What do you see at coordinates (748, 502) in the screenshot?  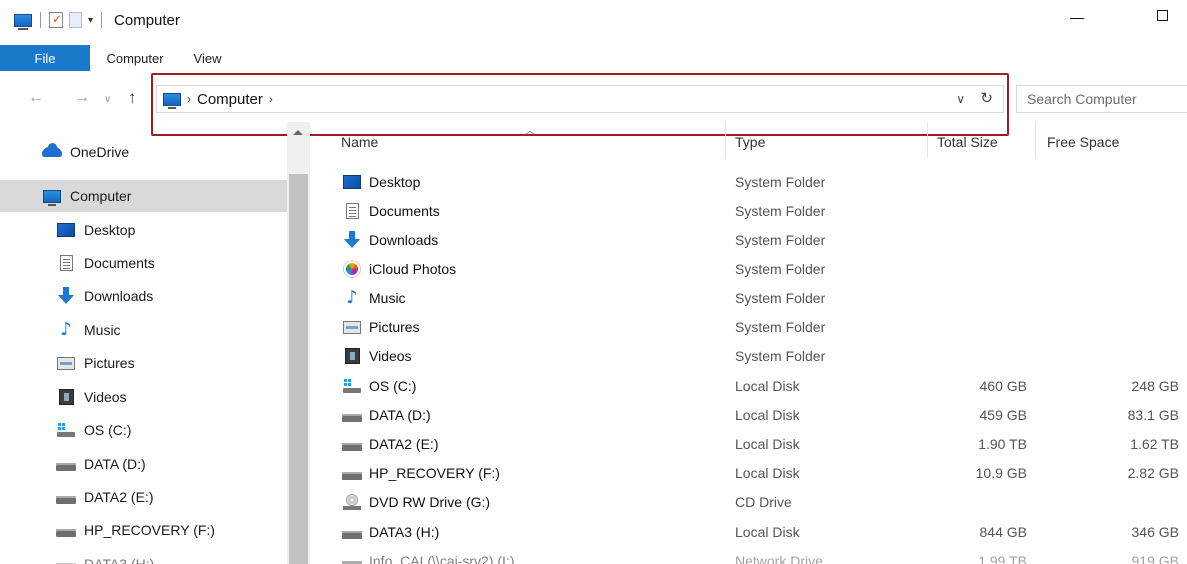 I see `list-item: DVD RW Drive (G:) CD Drive` at bounding box center [748, 502].